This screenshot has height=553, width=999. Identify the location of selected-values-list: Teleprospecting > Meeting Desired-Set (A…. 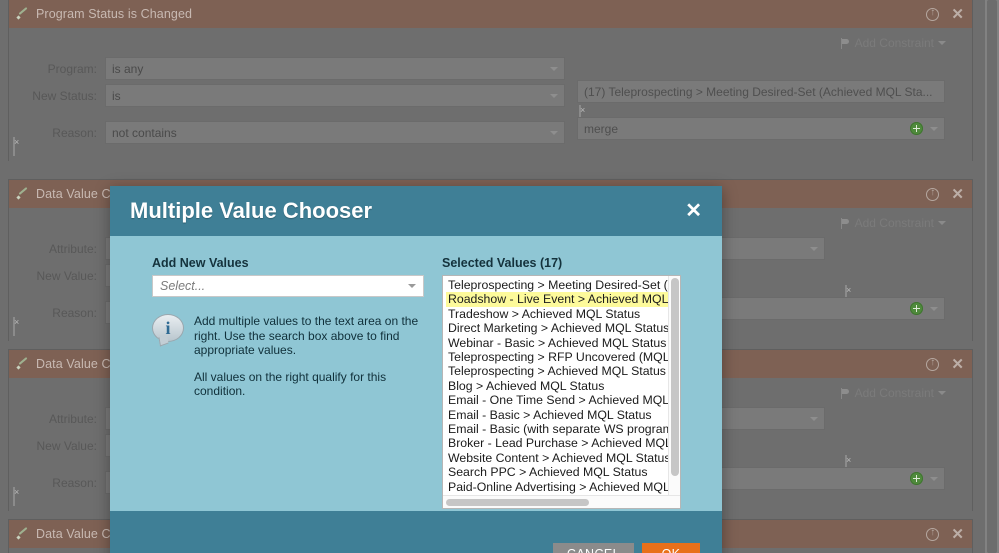
(555, 385).